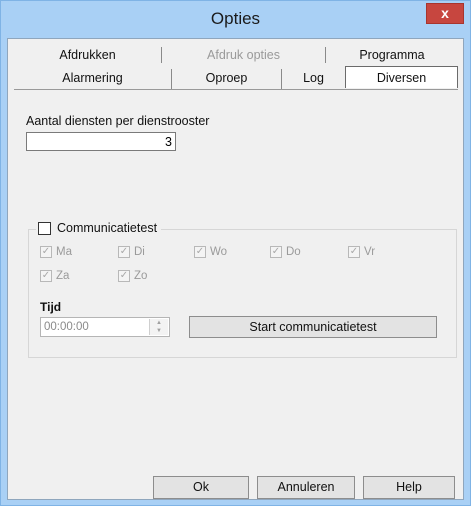 Image resolution: width=471 pixels, height=506 pixels. I want to click on day-checkbox-do: ✓ Do, so click(285, 252).